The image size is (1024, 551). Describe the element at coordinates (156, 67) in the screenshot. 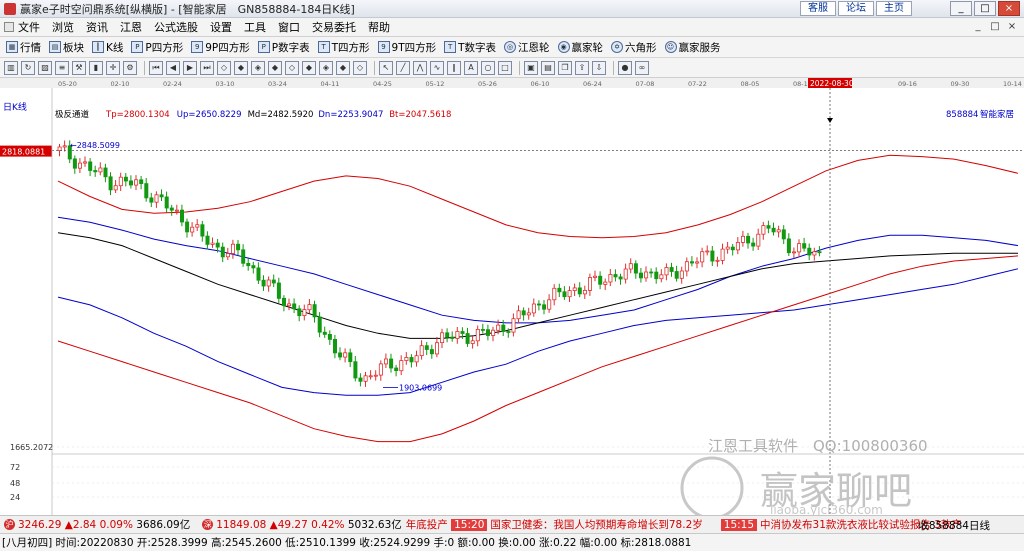

I see `first-icon: ⏮` at that location.